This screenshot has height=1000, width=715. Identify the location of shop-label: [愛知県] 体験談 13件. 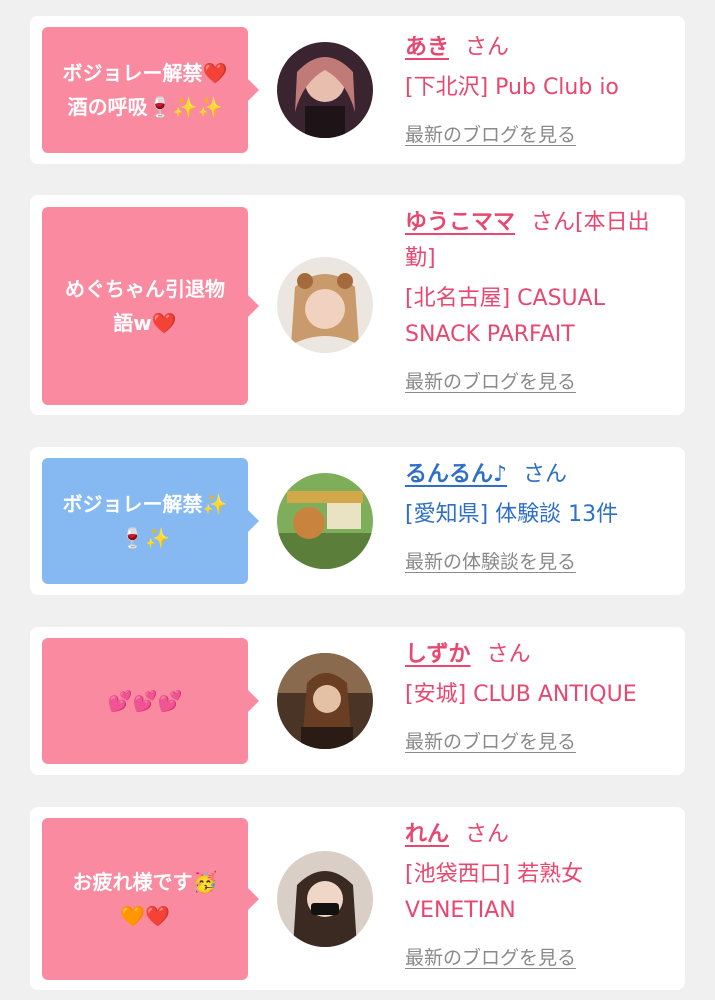
(512, 514).